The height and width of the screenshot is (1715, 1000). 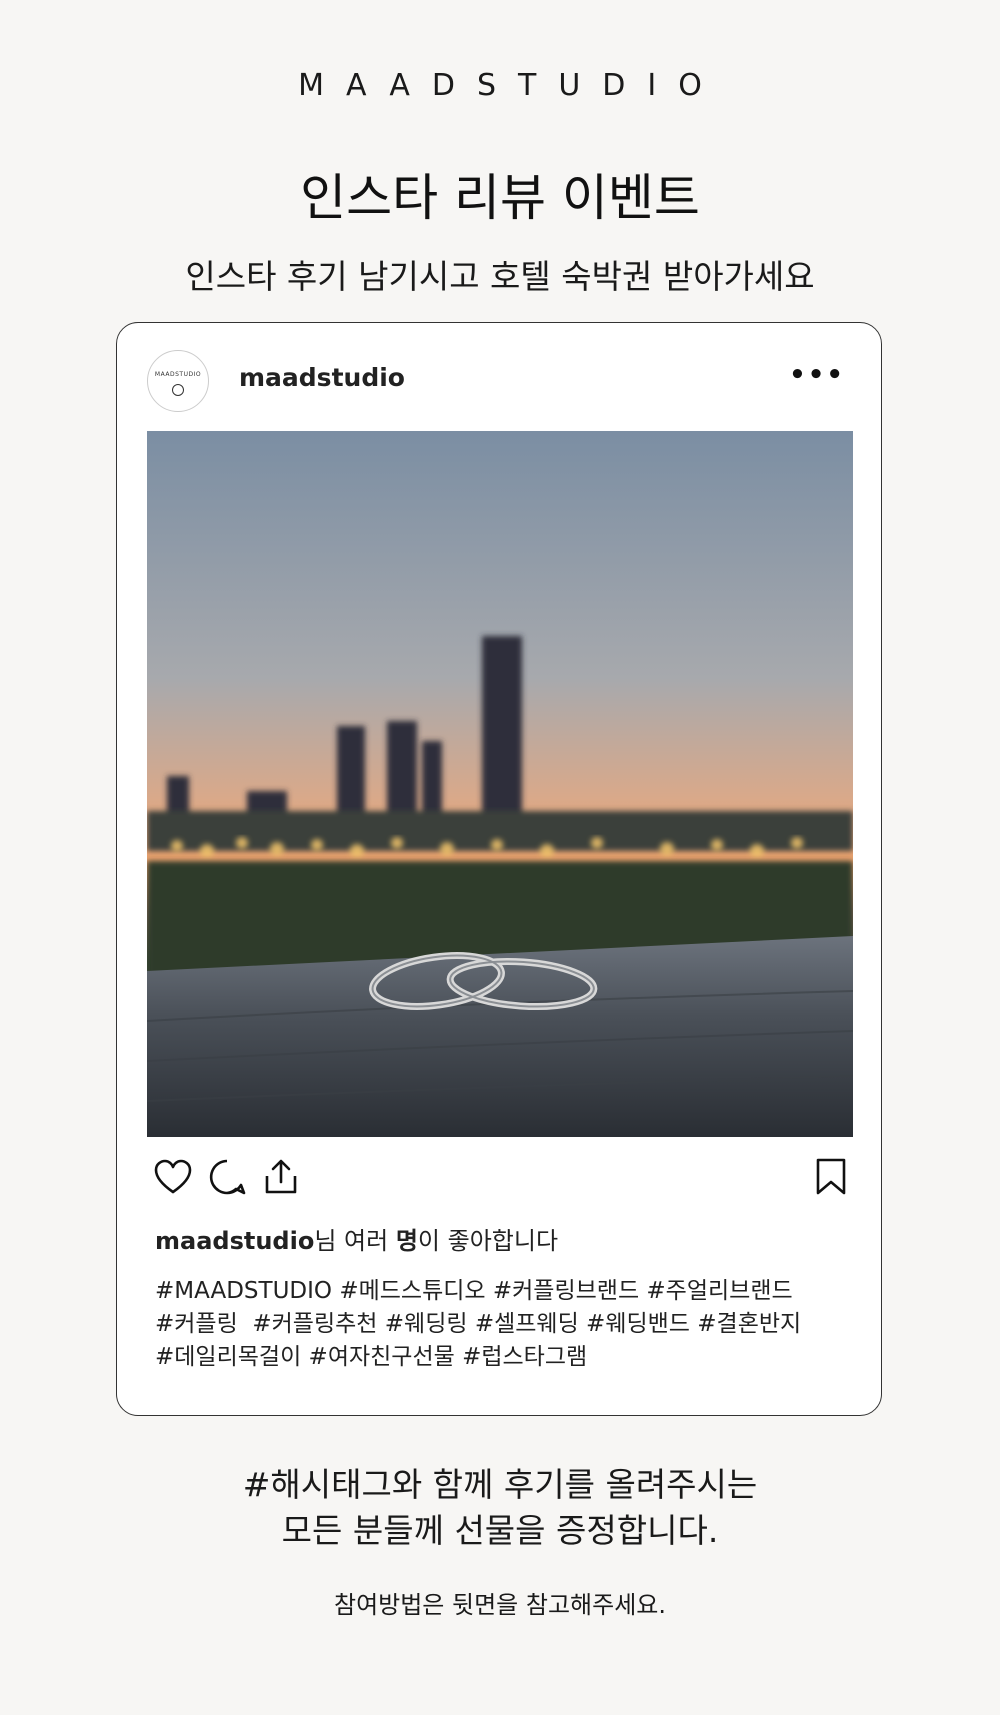 I want to click on post-actions, so click(x=227, y=1177).